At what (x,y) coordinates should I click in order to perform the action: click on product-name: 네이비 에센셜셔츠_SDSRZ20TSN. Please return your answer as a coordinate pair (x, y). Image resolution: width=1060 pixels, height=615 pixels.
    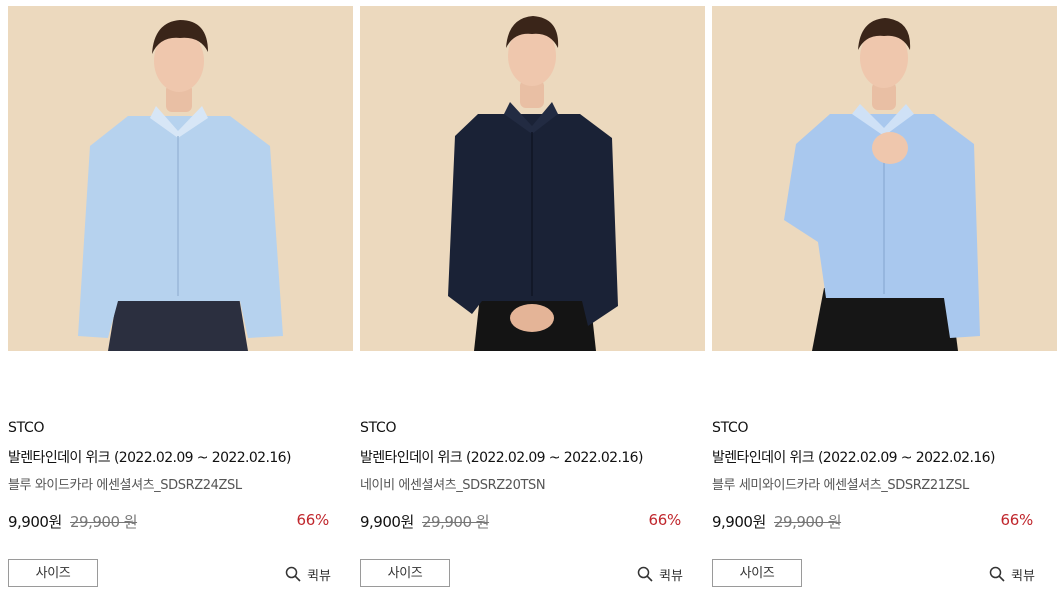
    Looking at the image, I should click on (453, 483).